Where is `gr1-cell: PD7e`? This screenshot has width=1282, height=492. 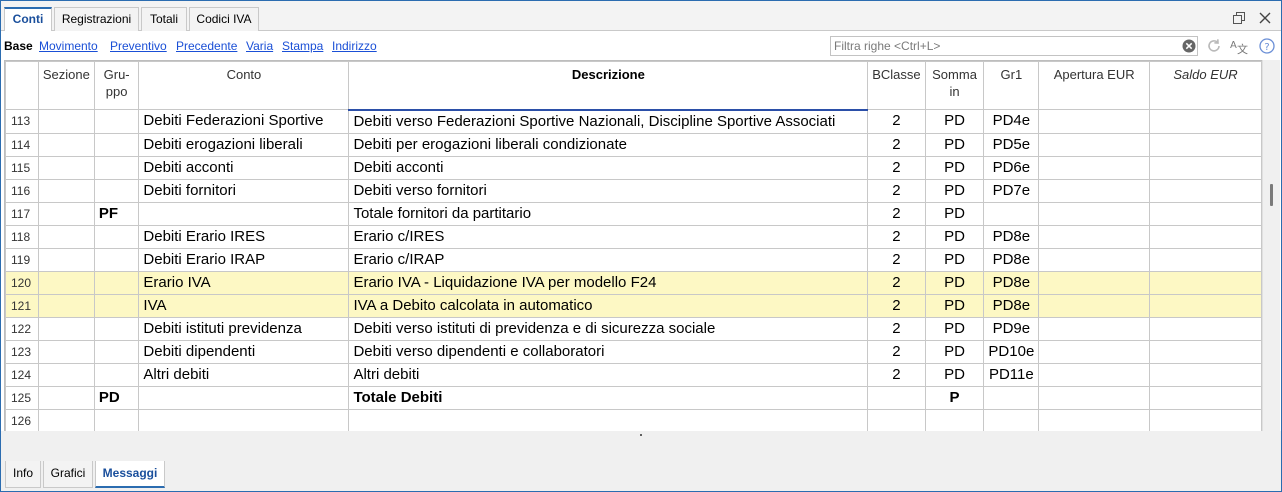 gr1-cell: PD7e is located at coordinates (1011, 190).